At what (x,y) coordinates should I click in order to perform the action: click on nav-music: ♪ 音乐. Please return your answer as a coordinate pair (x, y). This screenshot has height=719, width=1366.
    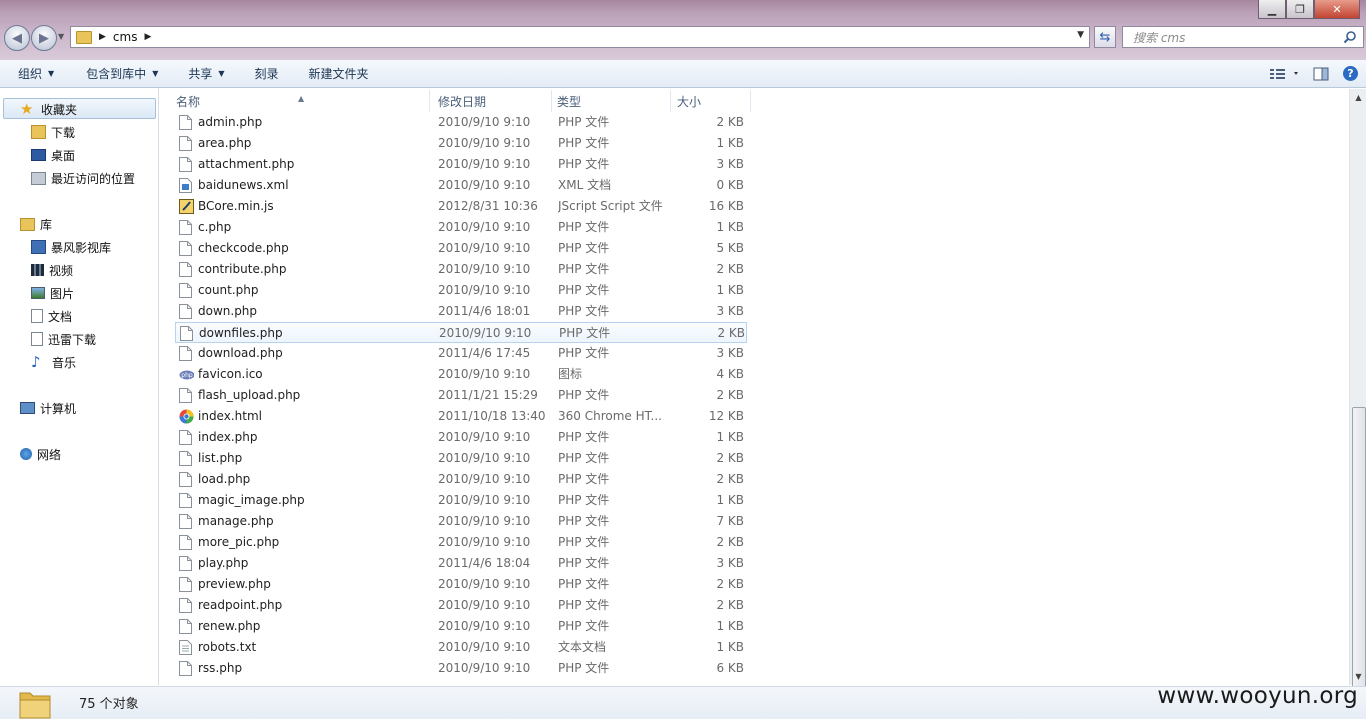
    Looking at the image, I should click on (53, 362).